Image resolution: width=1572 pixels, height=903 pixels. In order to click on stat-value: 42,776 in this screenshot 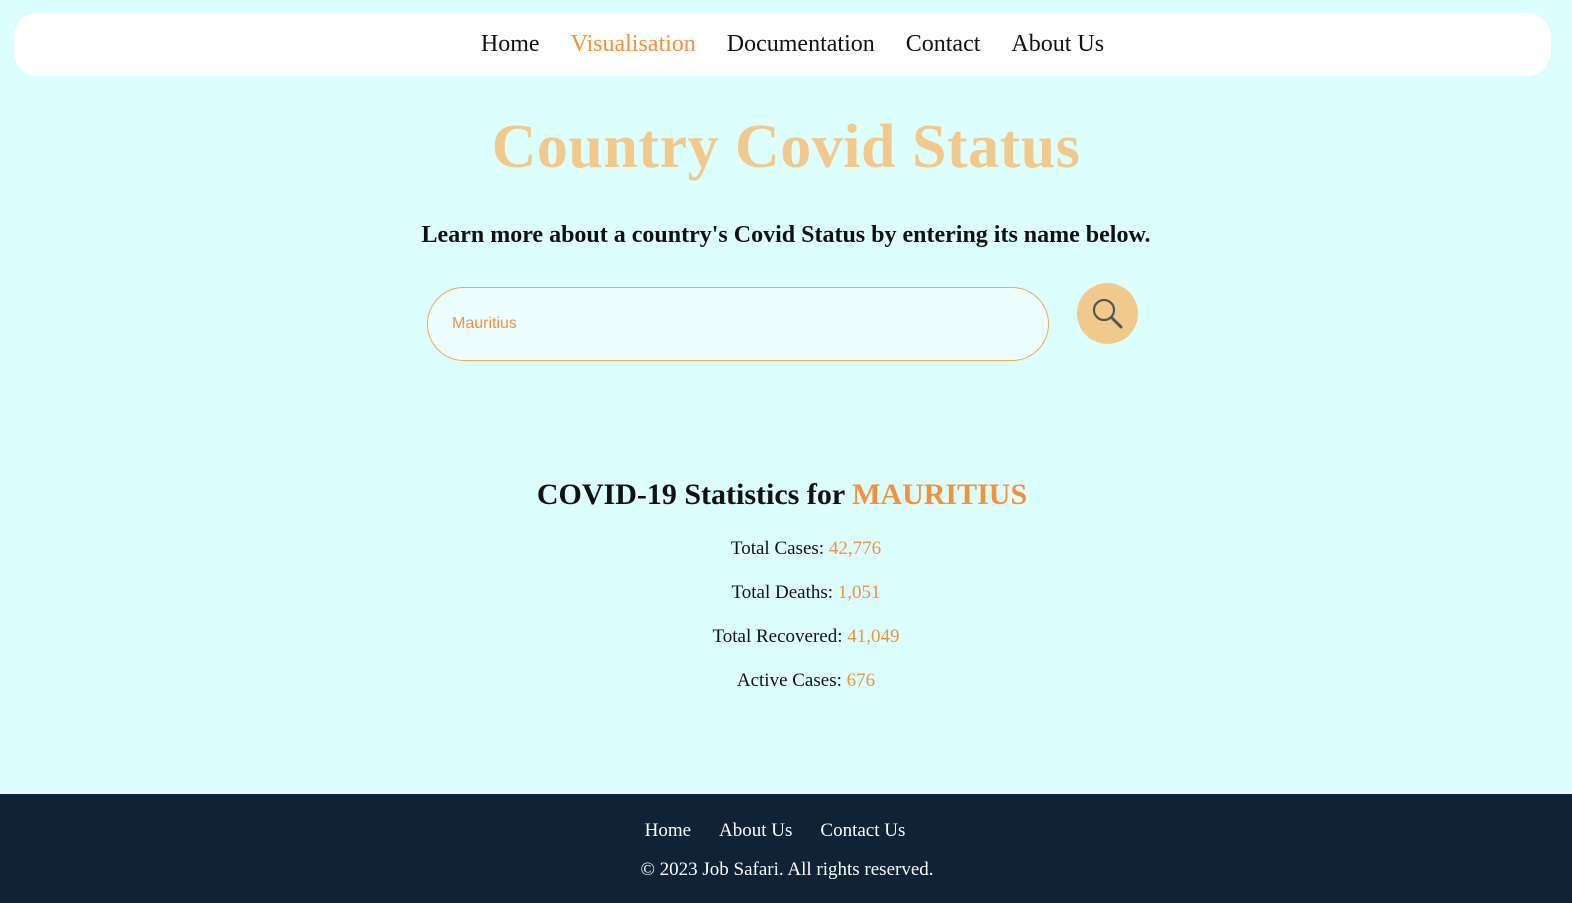, I will do `click(855, 548)`.